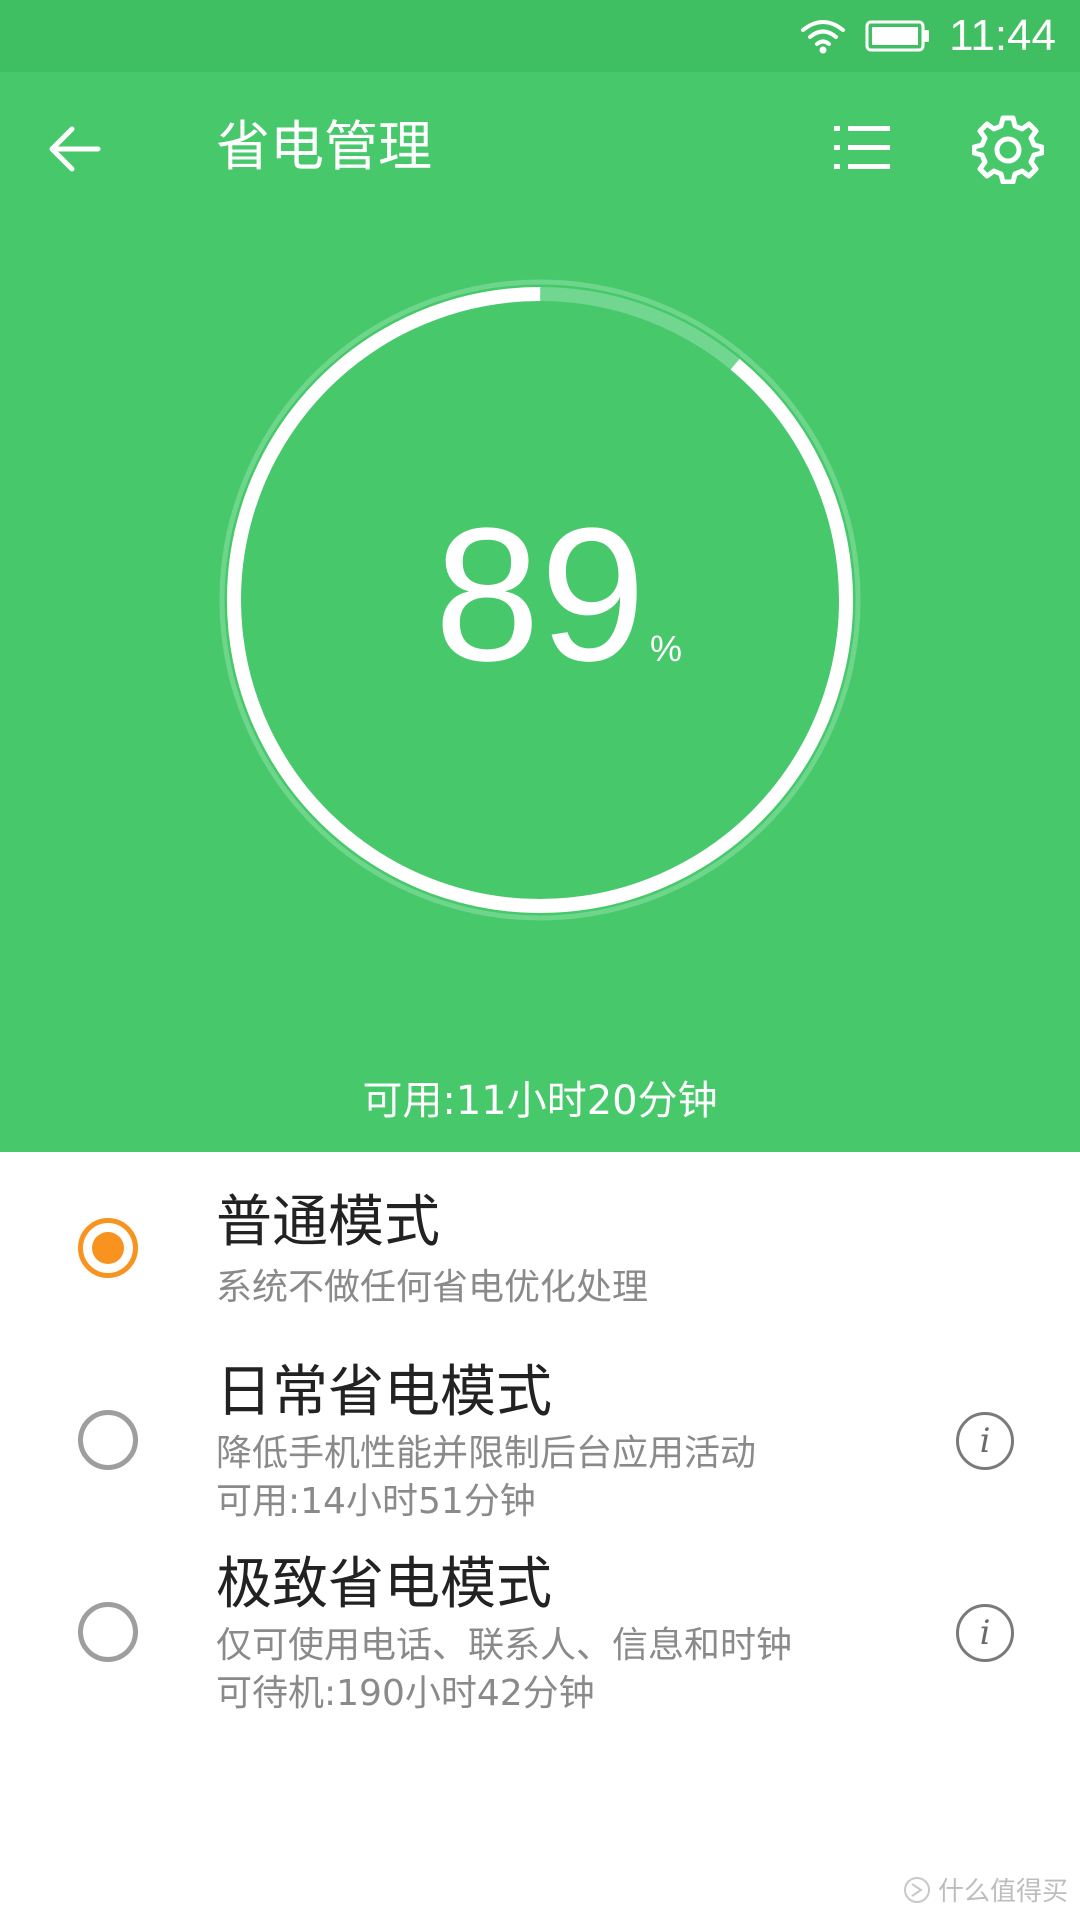 This screenshot has height=1920, width=1080. I want to click on watermark: 什么值得买, so click(985, 1889).